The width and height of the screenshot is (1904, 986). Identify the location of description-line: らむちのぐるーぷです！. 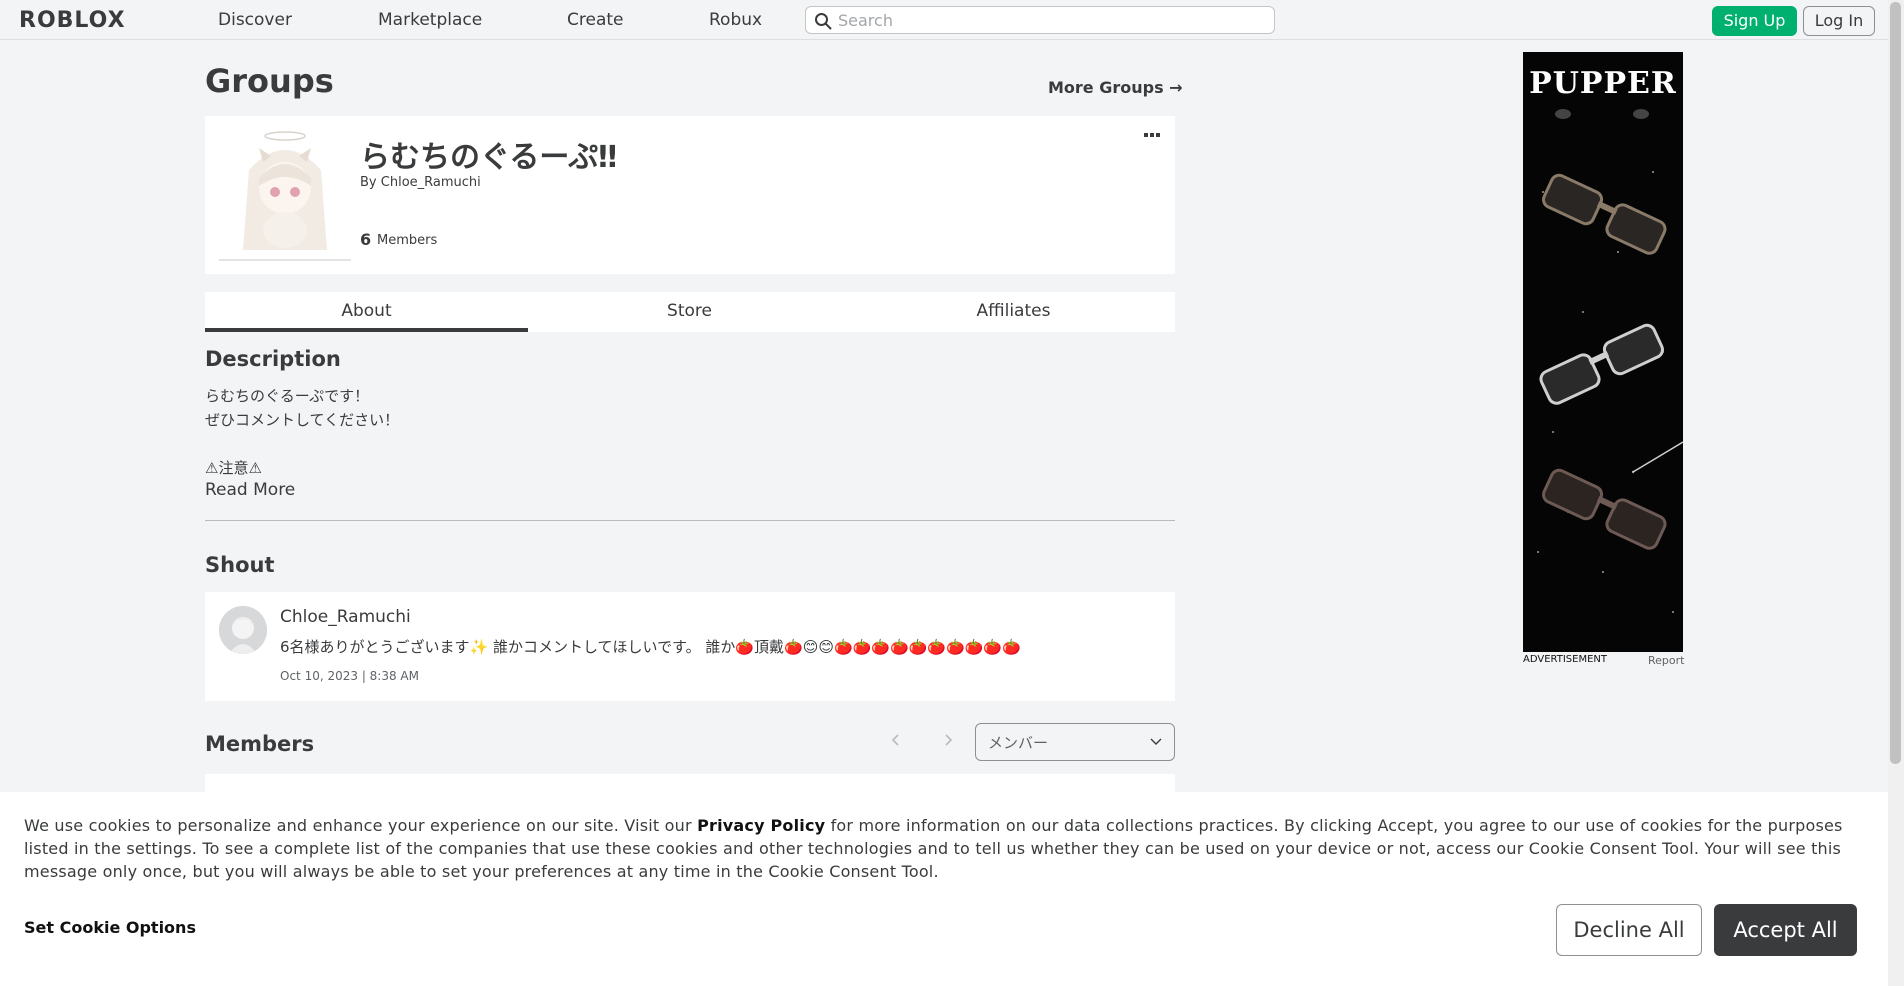
(287, 396).